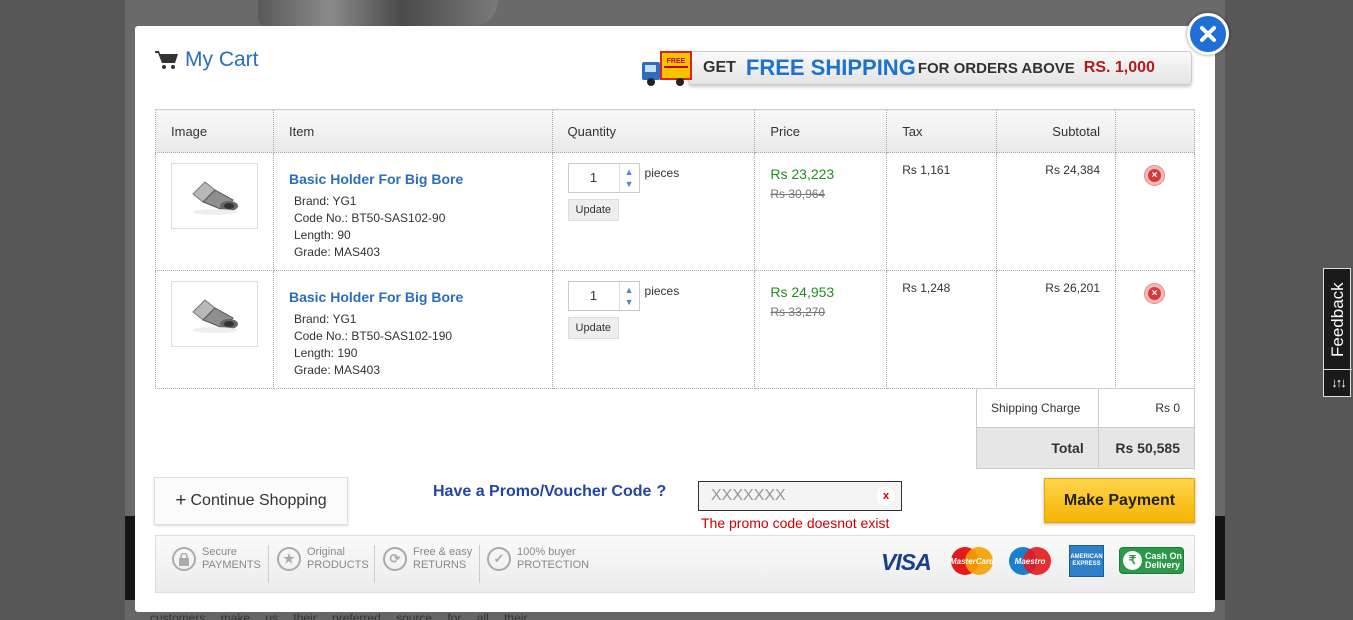  I want to click on banner-amount: RS. 1,000, so click(1119, 67).